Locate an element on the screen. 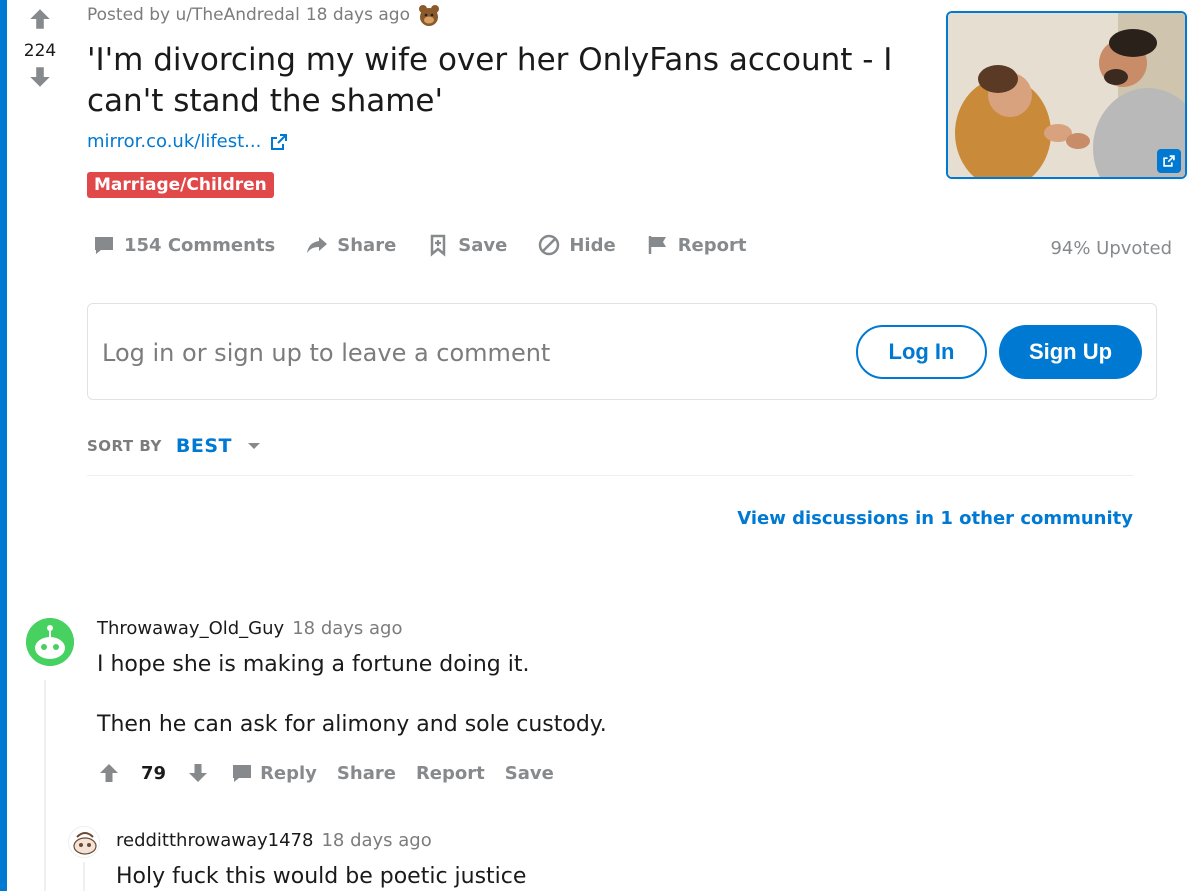 Image resolution: width=1200 pixels, height=891 pixels. comment-report-button: Report is located at coordinates (450, 773).